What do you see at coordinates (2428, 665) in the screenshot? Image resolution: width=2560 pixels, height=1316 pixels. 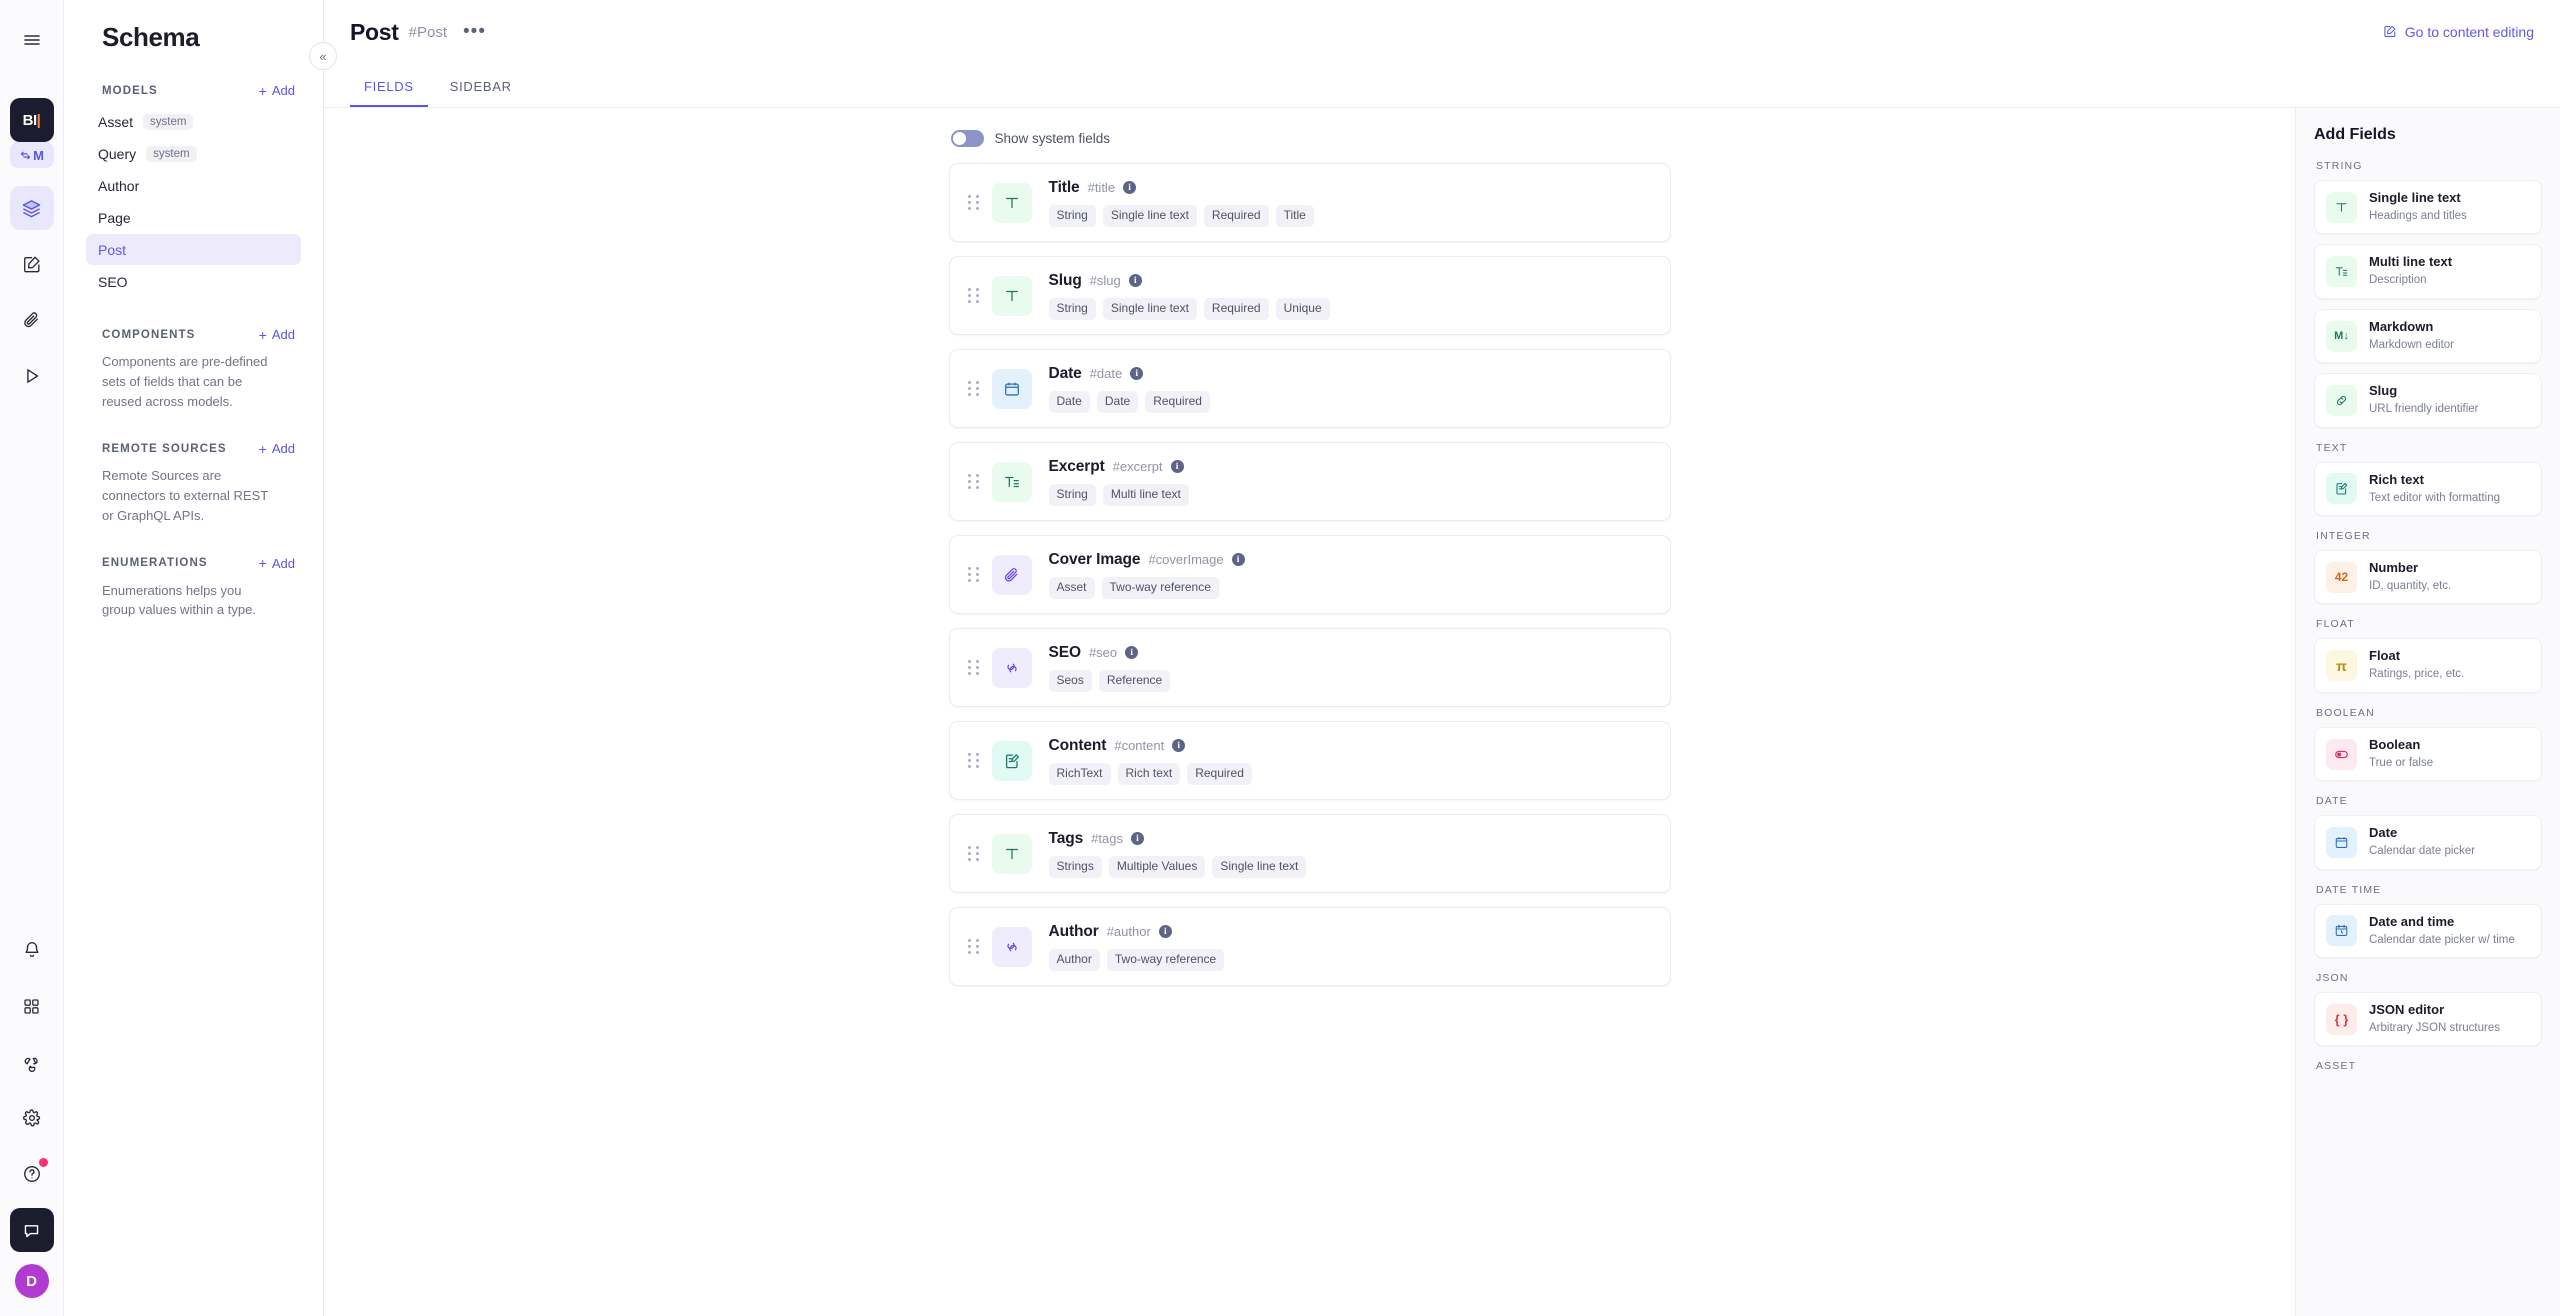 I see `add-field-float: π Float Ratings, price, etc.` at bounding box center [2428, 665].